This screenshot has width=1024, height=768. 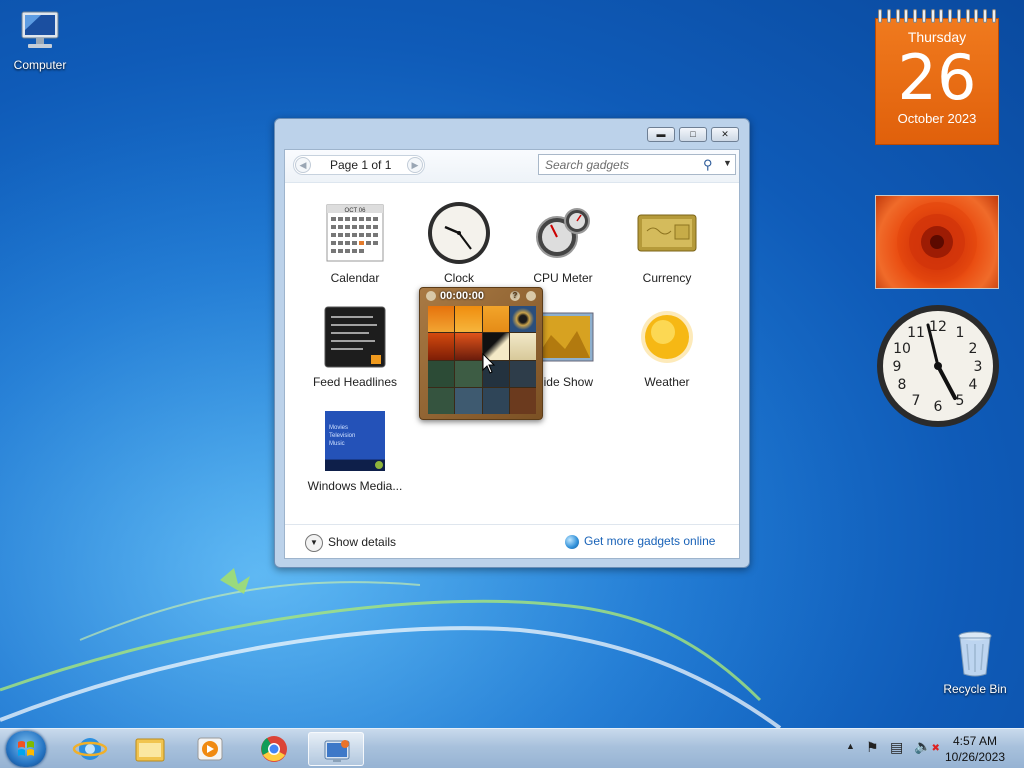 What do you see at coordinates (708, 165) in the screenshot?
I see `search-icon: ⚲` at bounding box center [708, 165].